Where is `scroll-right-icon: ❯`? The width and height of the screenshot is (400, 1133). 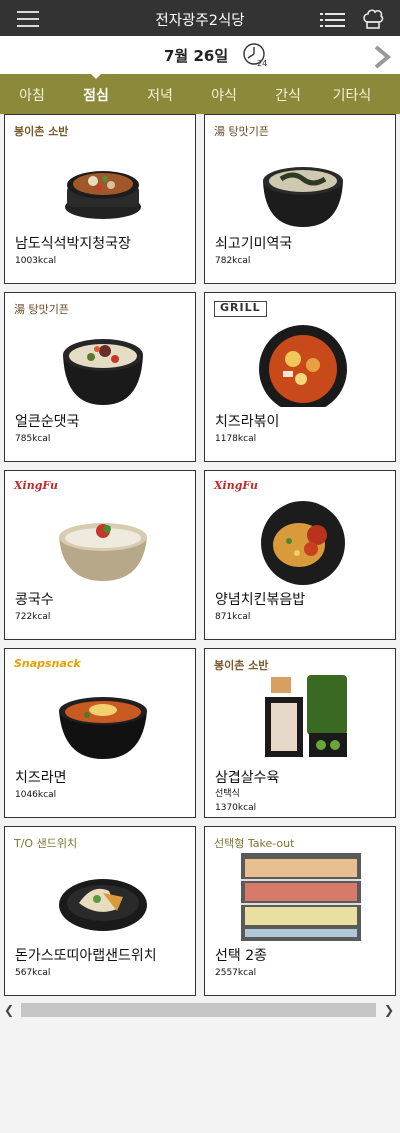 scroll-right-icon: ❯ is located at coordinates (389, 1010).